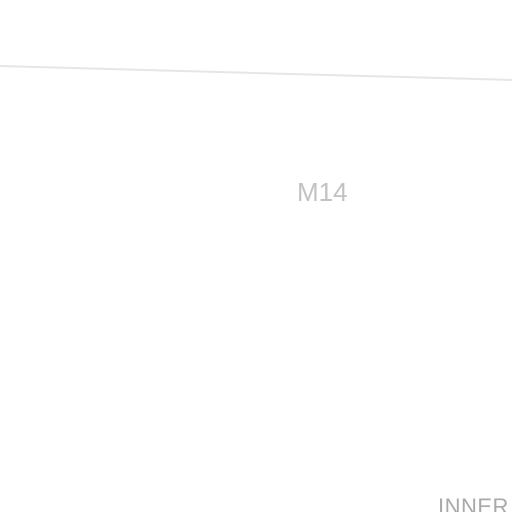 This screenshot has width=512, height=512. Describe the element at coordinates (322, 192) in the screenshot. I see `road-label-m14: M14` at that location.